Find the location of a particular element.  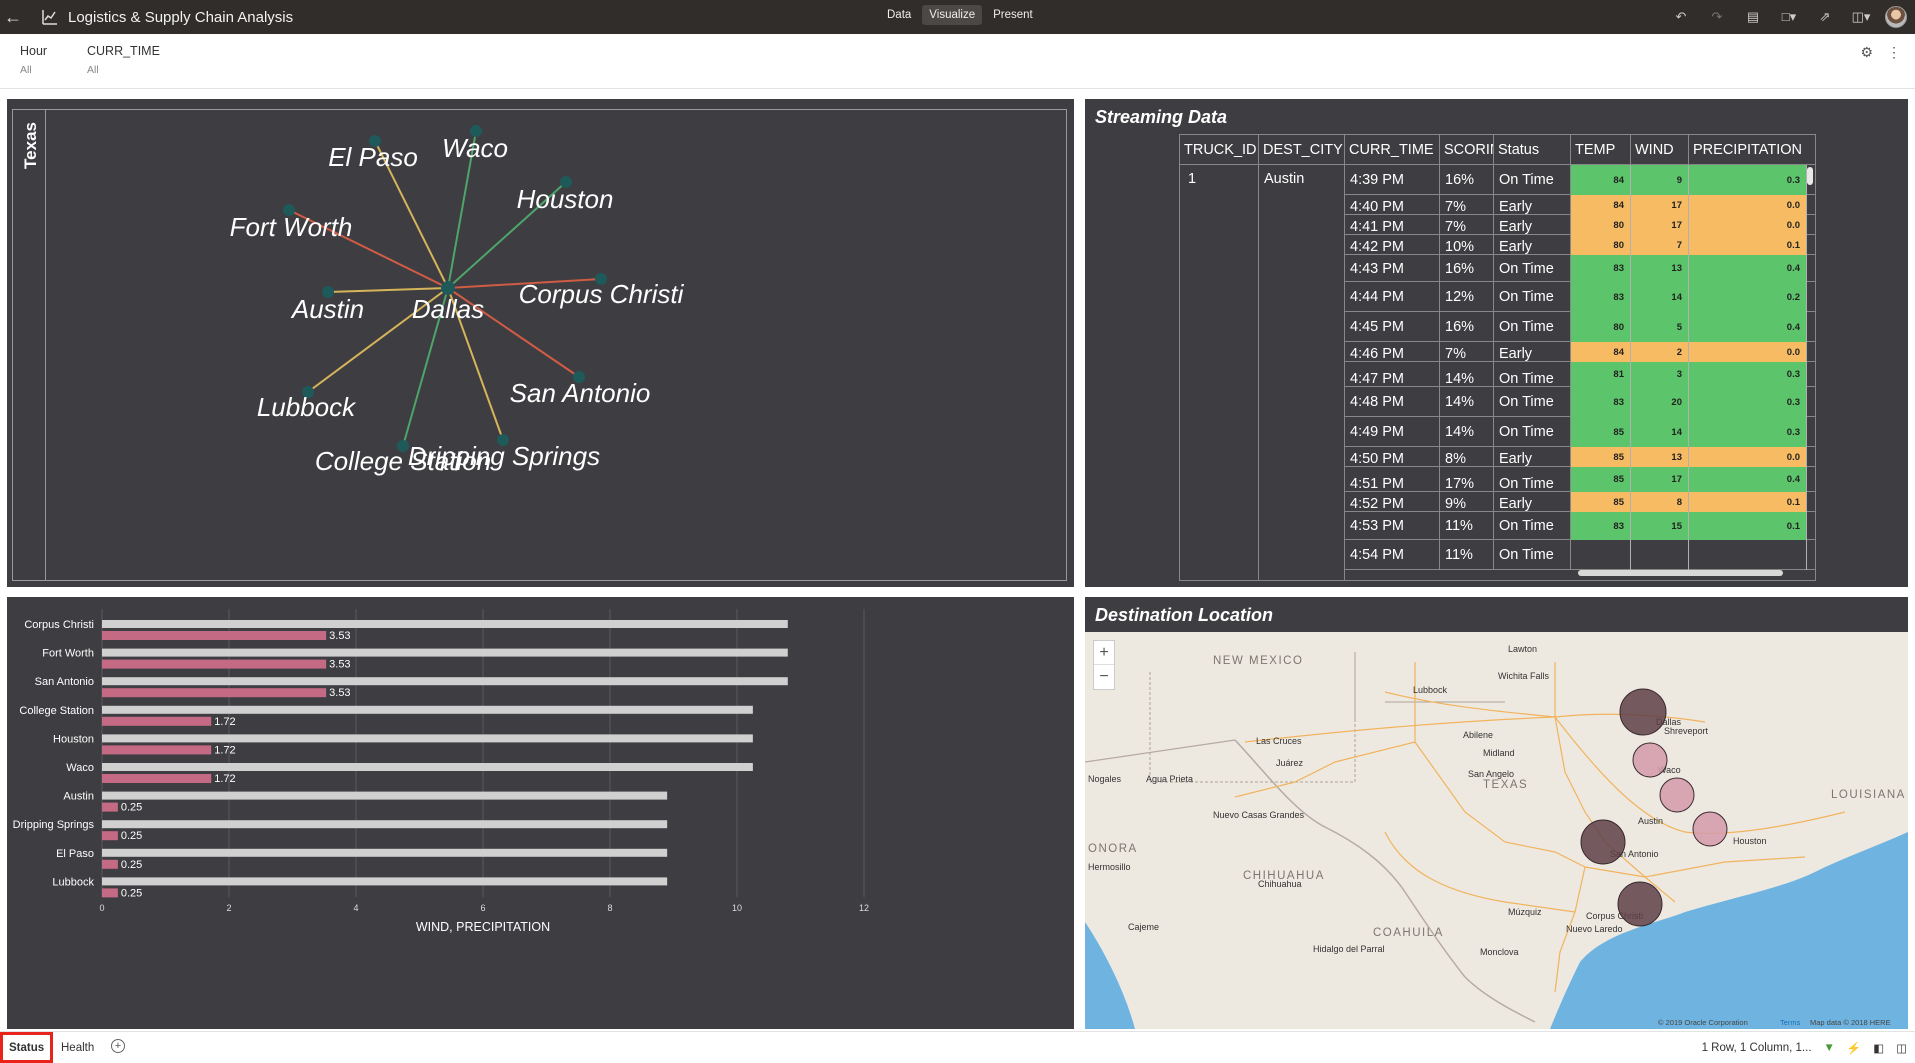

tab-health: Health is located at coordinates (77, 1047).